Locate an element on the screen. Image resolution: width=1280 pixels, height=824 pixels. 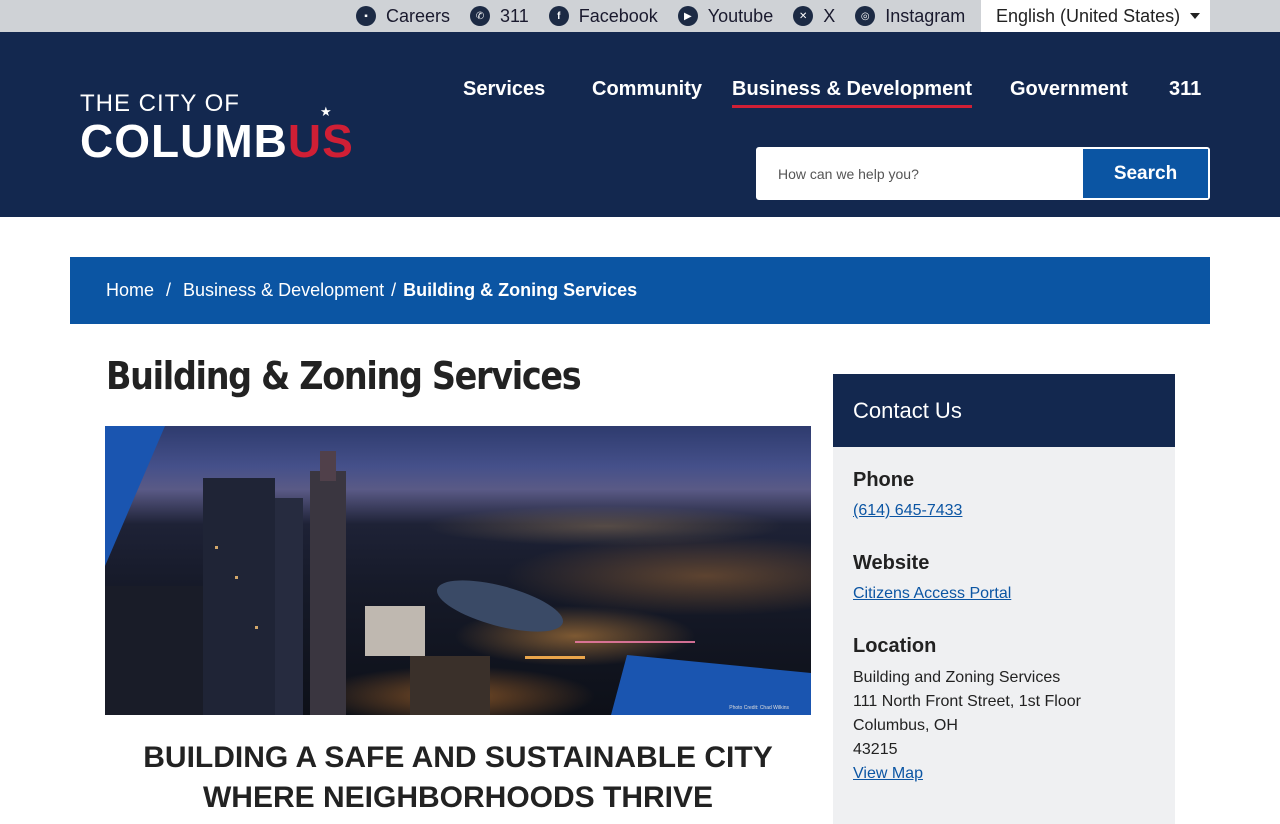
tower-spire is located at coordinates (328, 466).